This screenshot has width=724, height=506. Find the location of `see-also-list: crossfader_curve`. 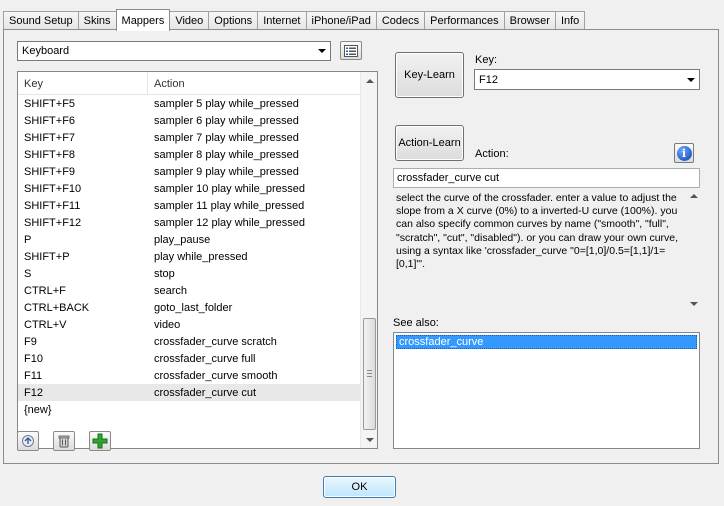

see-also-list: crossfader_curve is located at coordinates (546, 390).